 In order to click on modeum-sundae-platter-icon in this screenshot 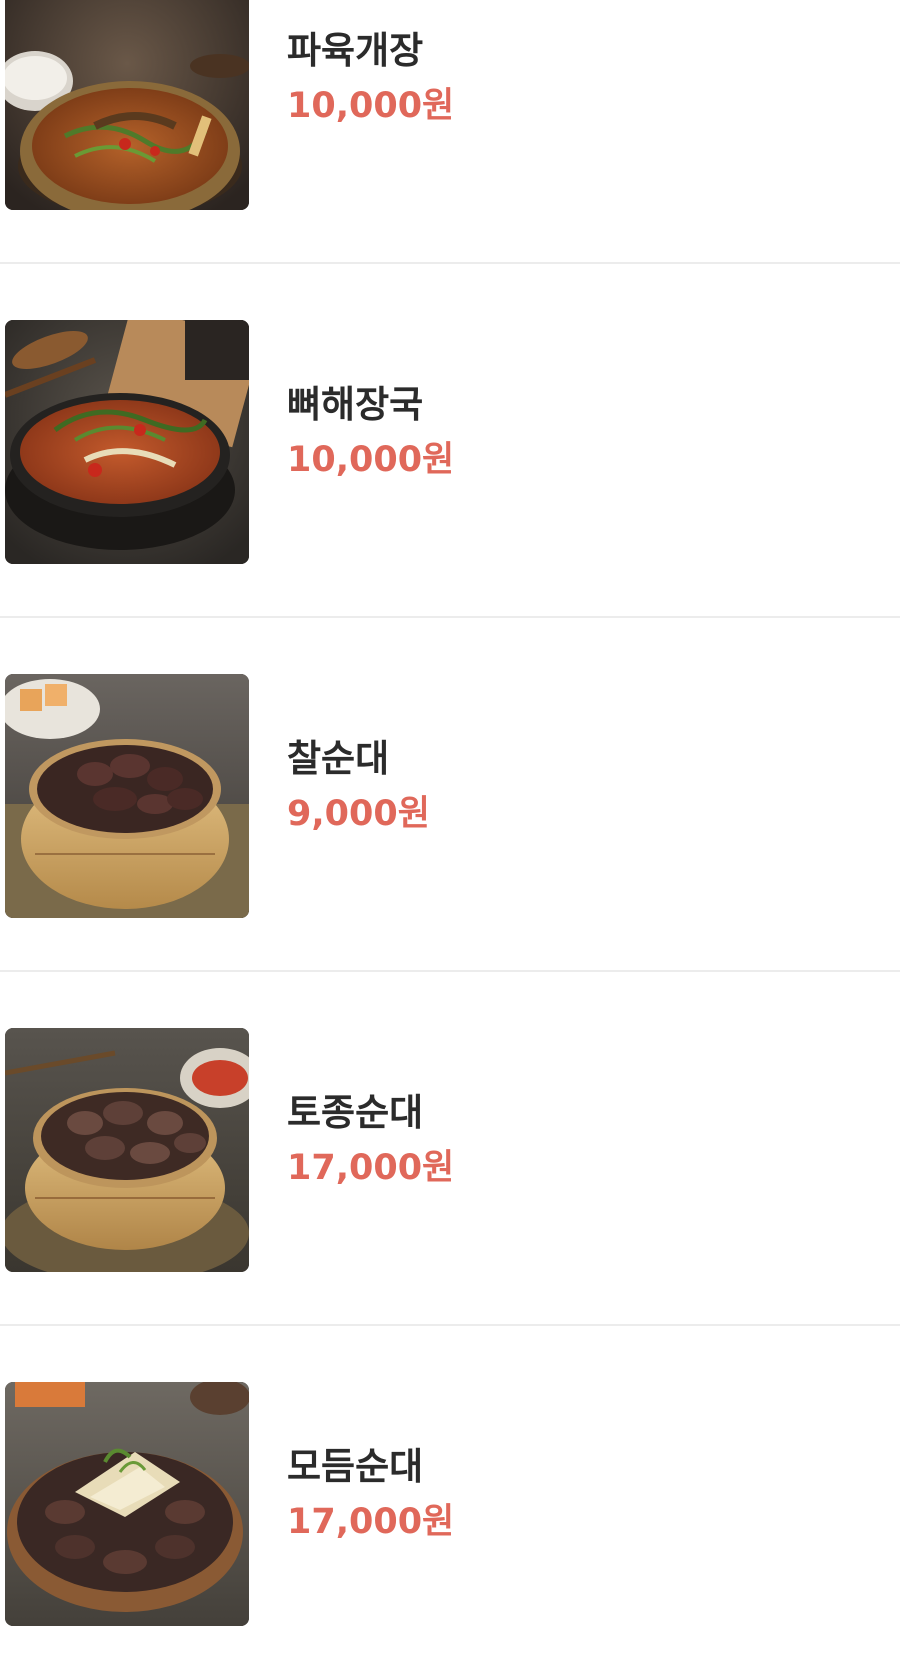, I will do `click(127, 1504)`.